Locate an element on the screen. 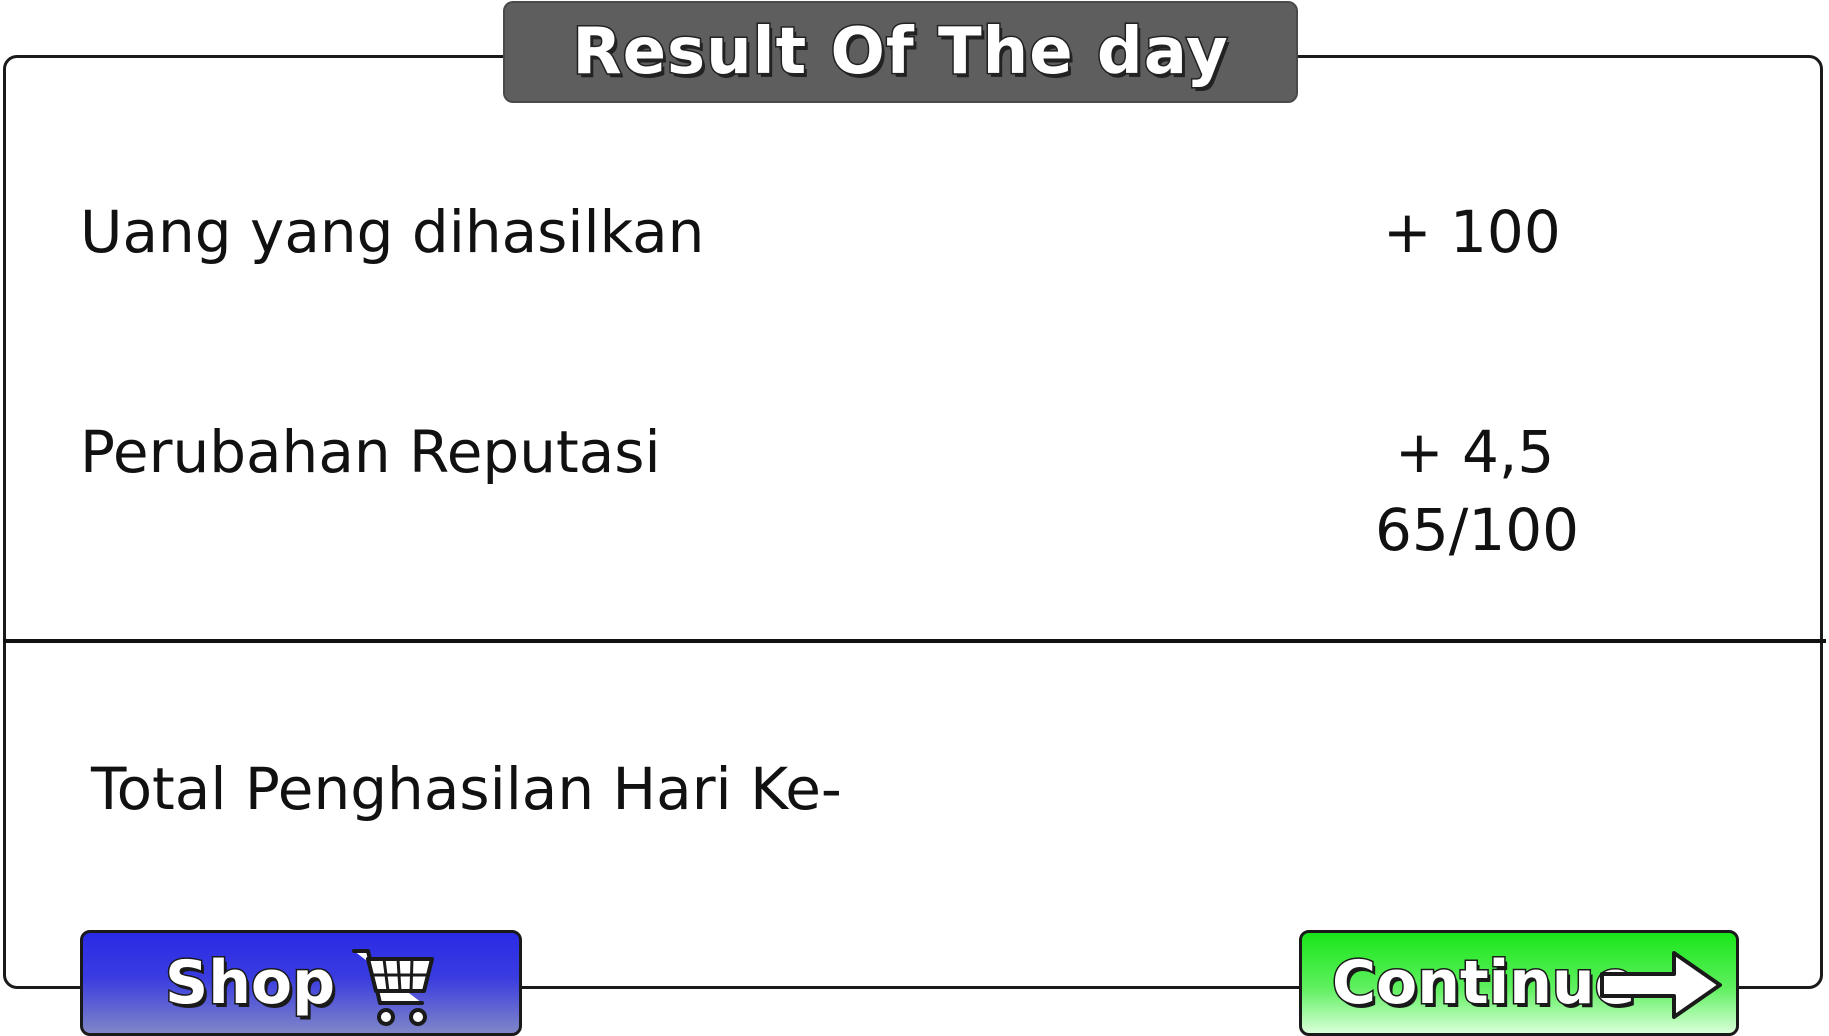  reputation-change-value: + 4,5 is located at coordinates (1475, 452).